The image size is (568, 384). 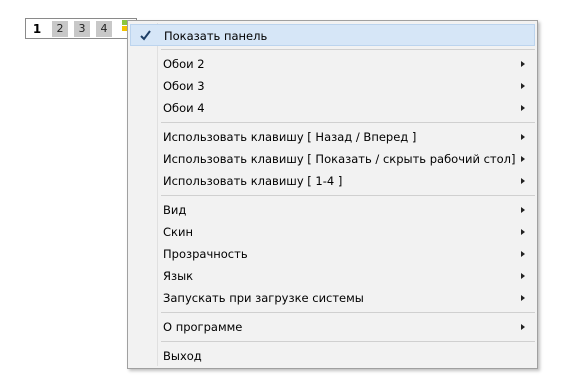 What do you see at coordinates (182, 356) in the screenshot?
I see `menu-item-label: Выход` at bounding box center [182, 356].